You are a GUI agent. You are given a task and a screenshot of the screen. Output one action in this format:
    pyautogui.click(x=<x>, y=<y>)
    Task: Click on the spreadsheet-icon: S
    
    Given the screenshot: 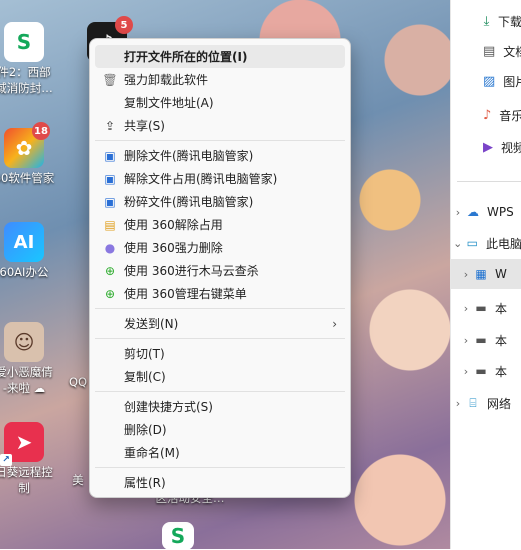 What is the action you would take?
    pyautogui.click(x=178, y=536)
    